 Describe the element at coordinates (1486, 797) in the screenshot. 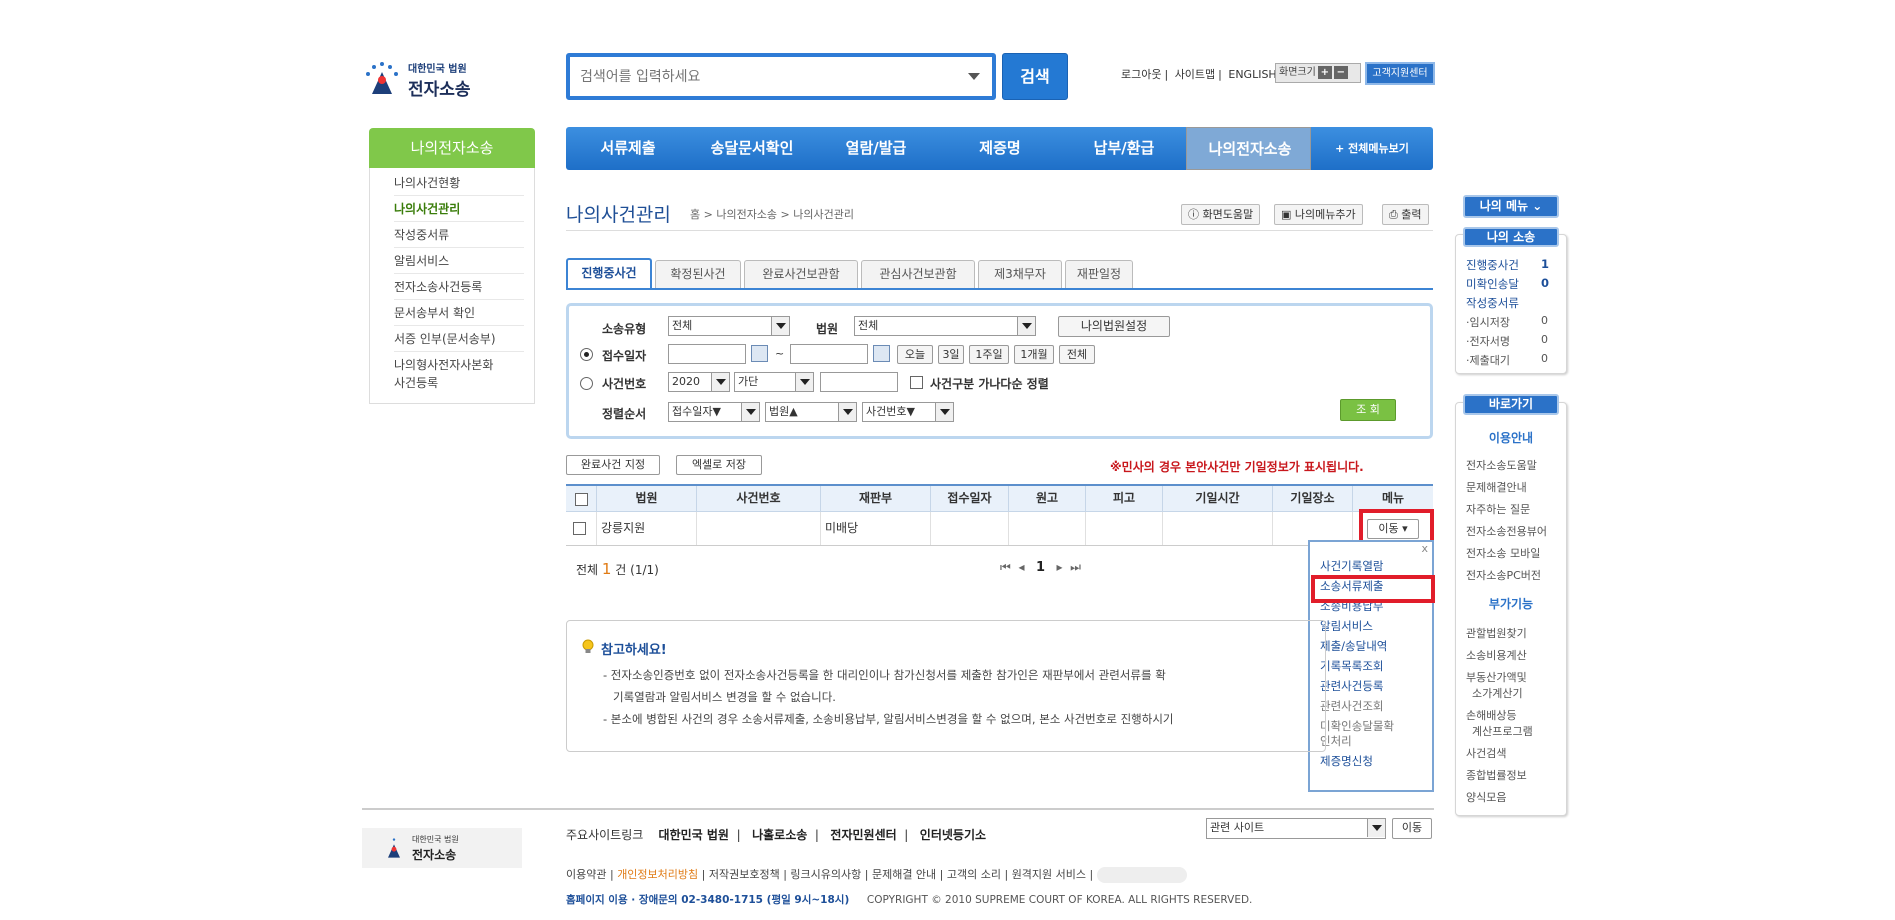

I see `extra-item: 양식모음` at that location.